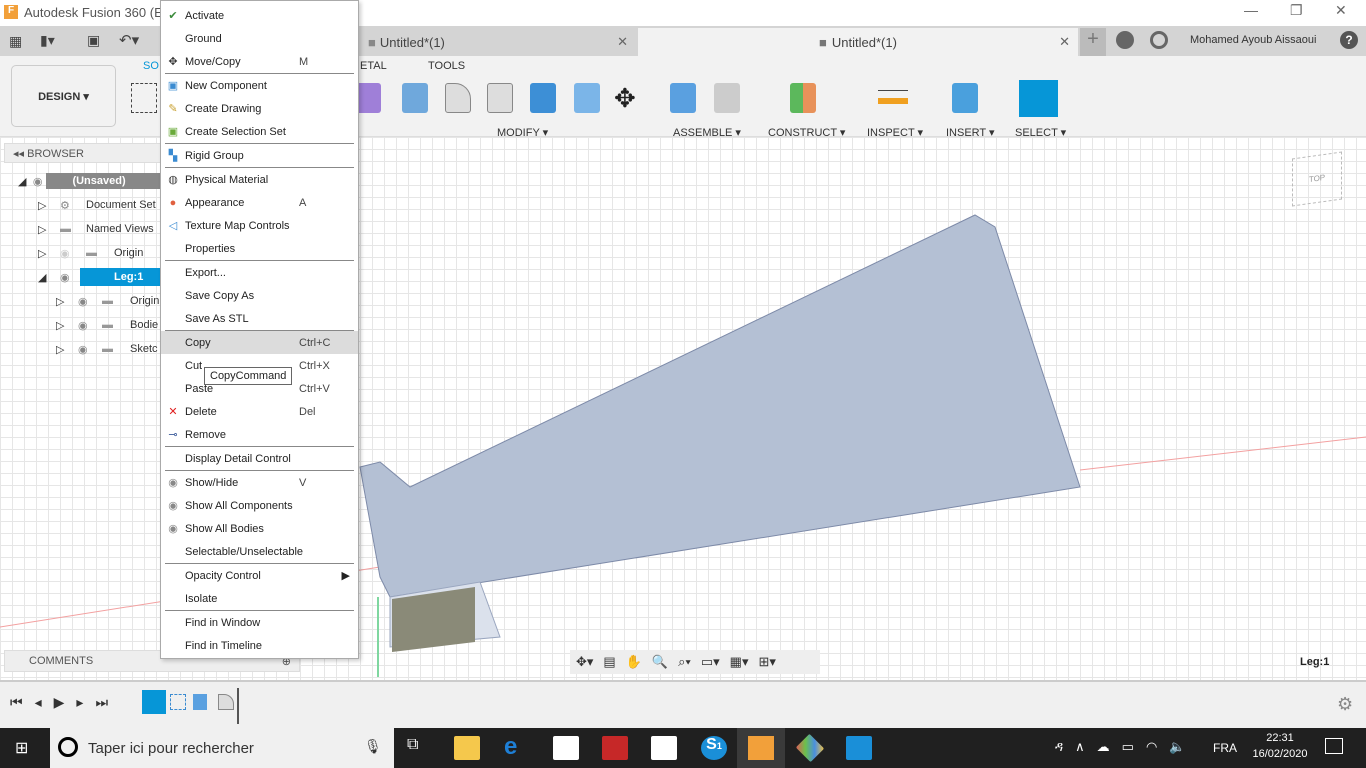 The image size is (1366, 768). Describe the element at coordinates (1080, 747) in the screenshot. I see `show-hidden-icons: ∧` at that location.